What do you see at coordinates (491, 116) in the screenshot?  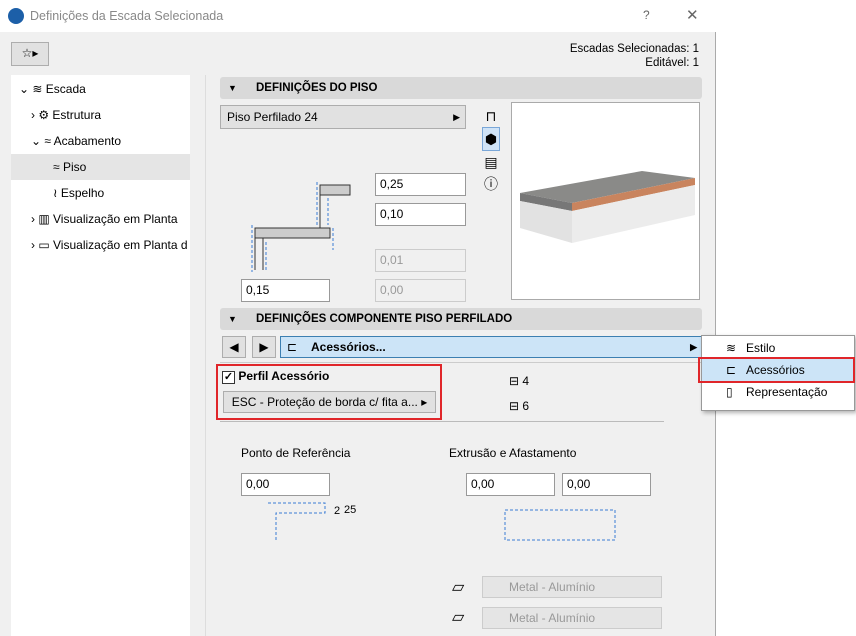 I see `plan-view-icon: ⊓` at bounding box center [491, 116].